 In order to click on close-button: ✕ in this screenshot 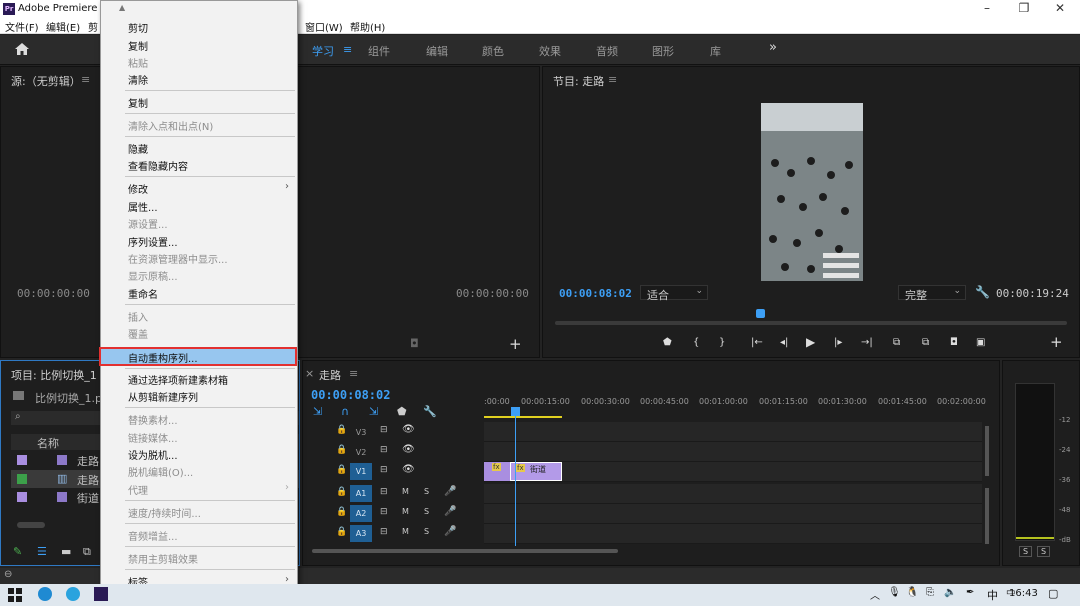, I will do `click(1060, 8)`.